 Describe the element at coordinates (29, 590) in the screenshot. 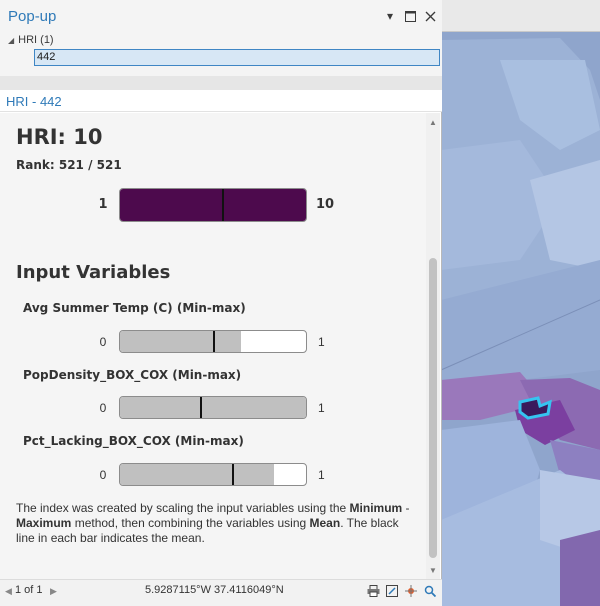

I see `page-indicator: 1 of 1` at that location.